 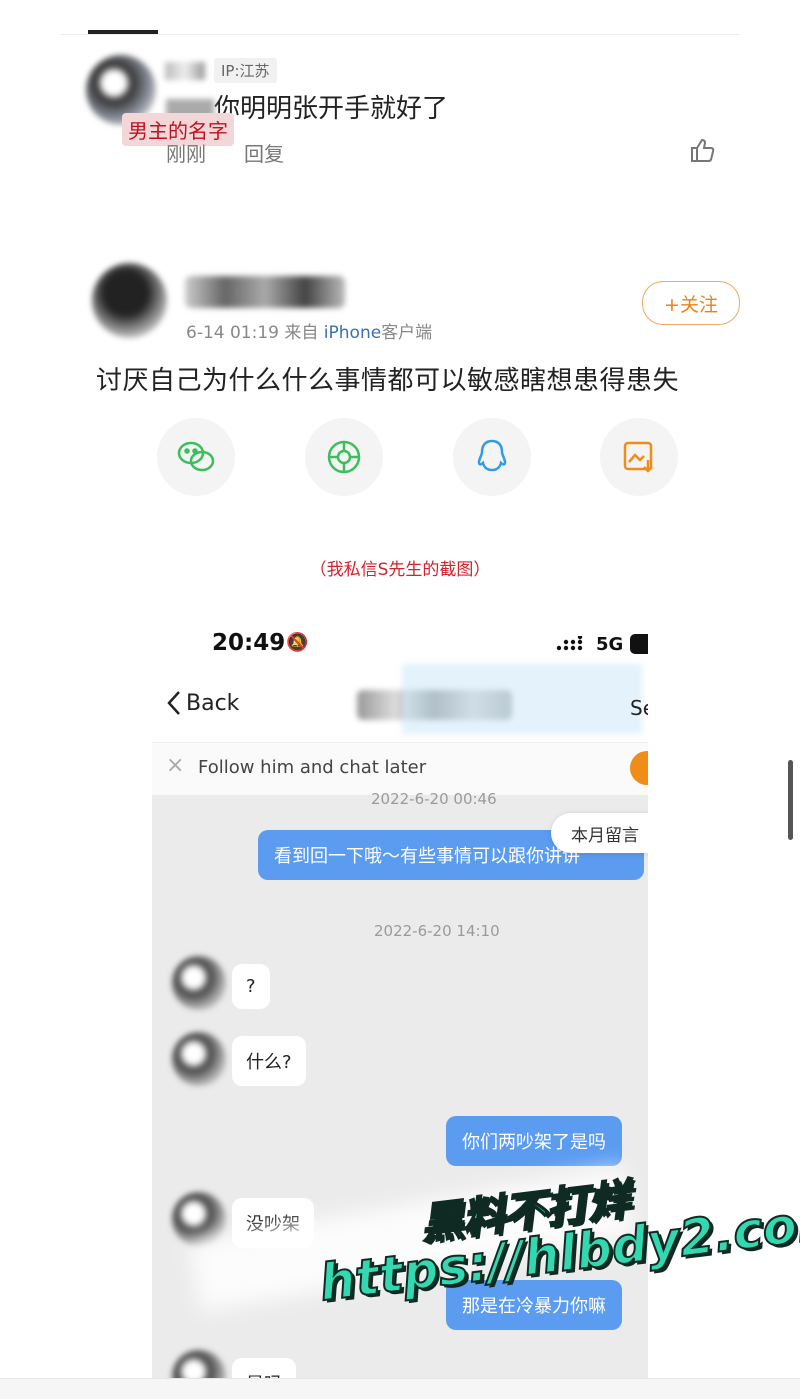 What do you see at coordinates (639, 768) in the screenshot?
I see `follow-plus-button` at bounding box center [639, 768].